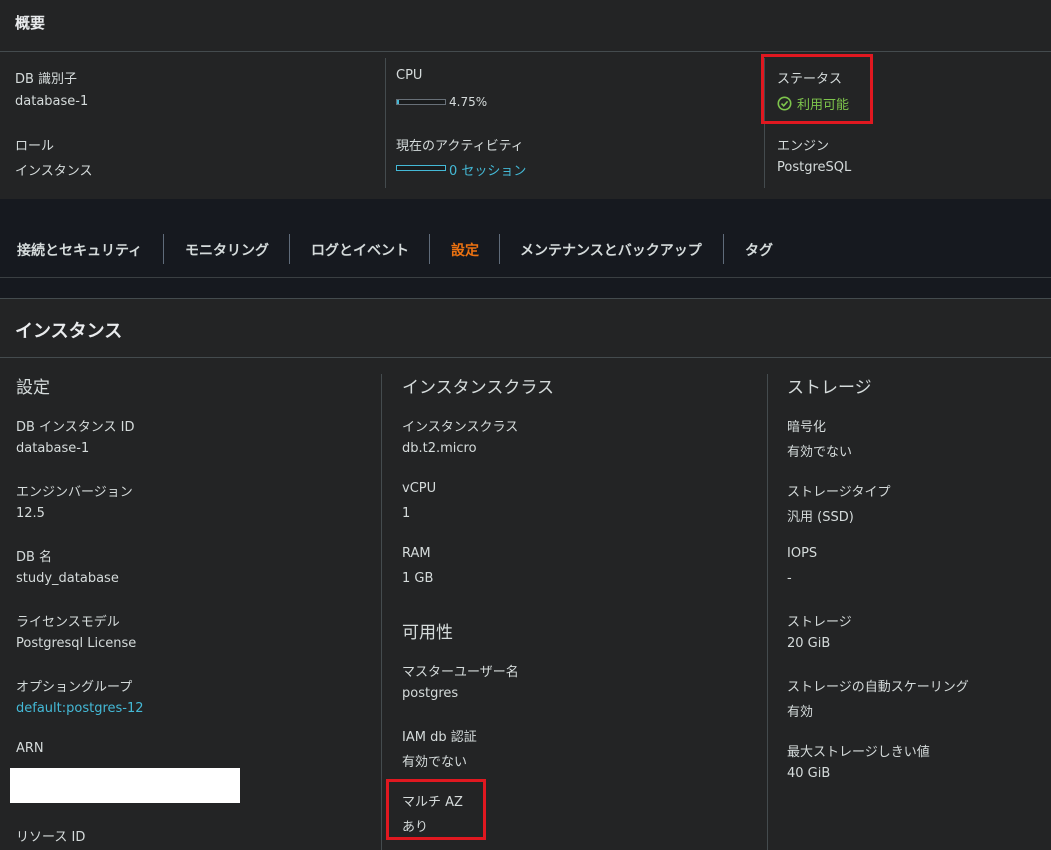 The height and width of the screenshot is (850, 1051). Describe the element at coordinates (439, 448) in the screenshot. I see `instance-class-value: db.t2.micro` at that location.